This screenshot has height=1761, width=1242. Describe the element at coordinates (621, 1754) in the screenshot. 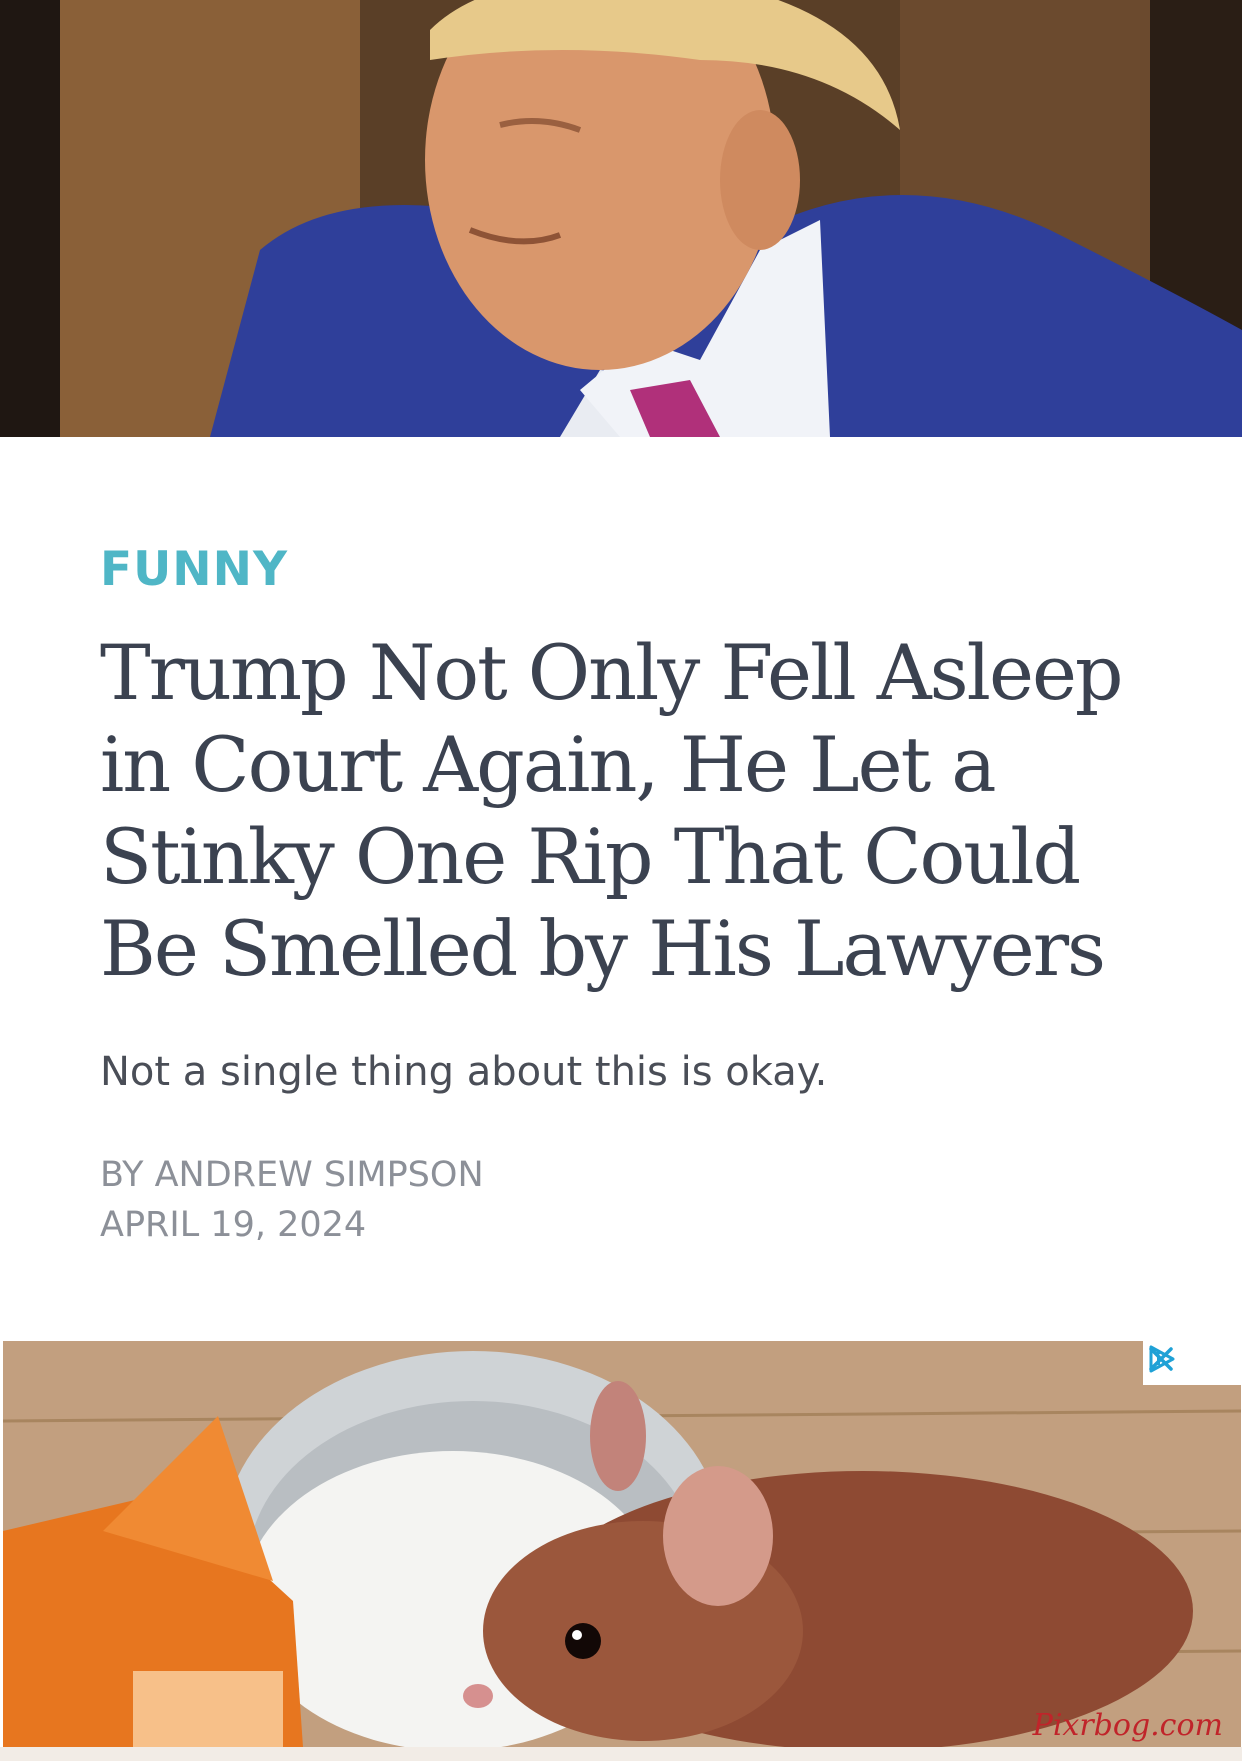

I see `ad-bottom-divider` at that location.